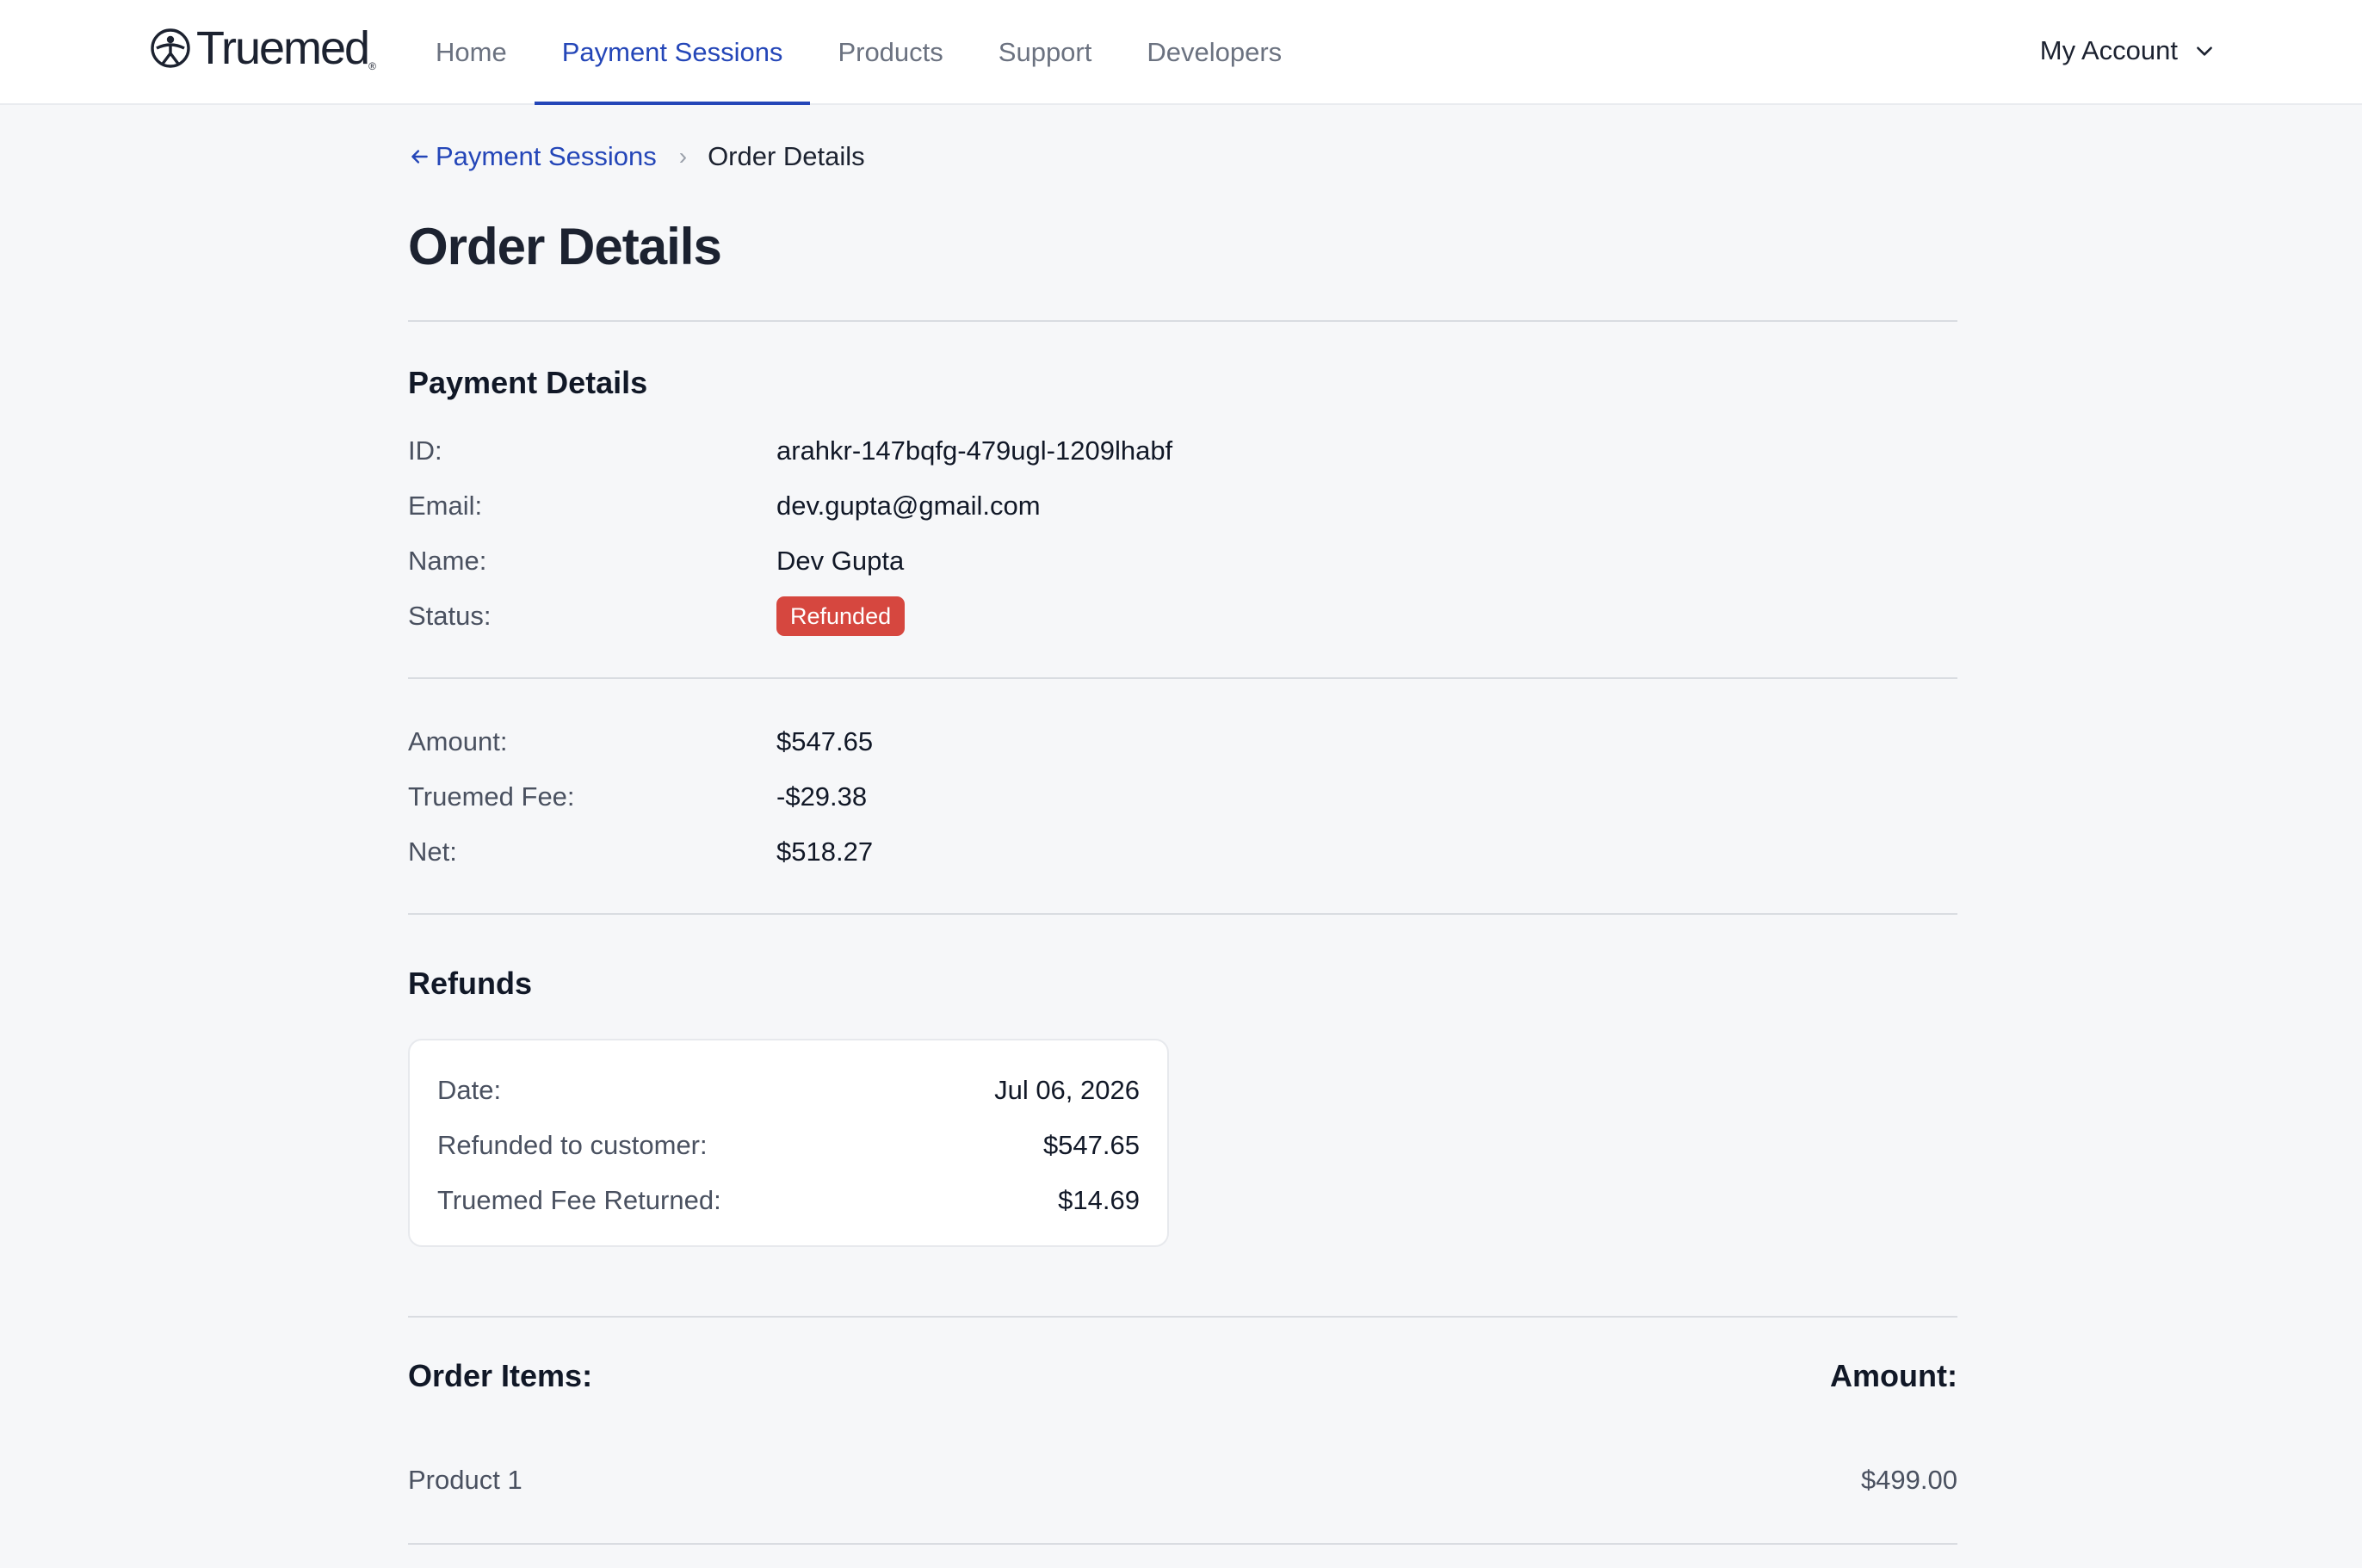 The height and width of the screenshot is (1568, 2362). Describe the element at coordinates (2108, 50) in the screenshot. I see `my-account-label: My Account` at that location.